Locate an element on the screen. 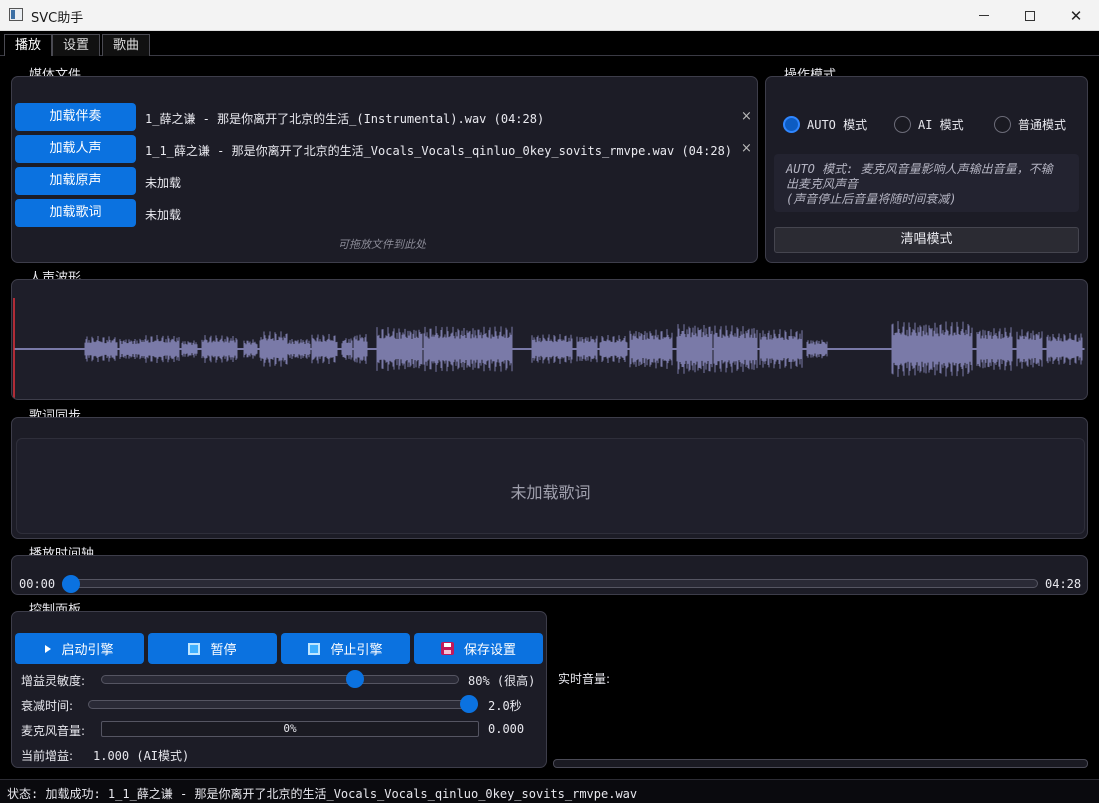 This screenshot has height=803, width=1099. radio-auto-label: AUTO 模式 is located at coordinates (837, 125).